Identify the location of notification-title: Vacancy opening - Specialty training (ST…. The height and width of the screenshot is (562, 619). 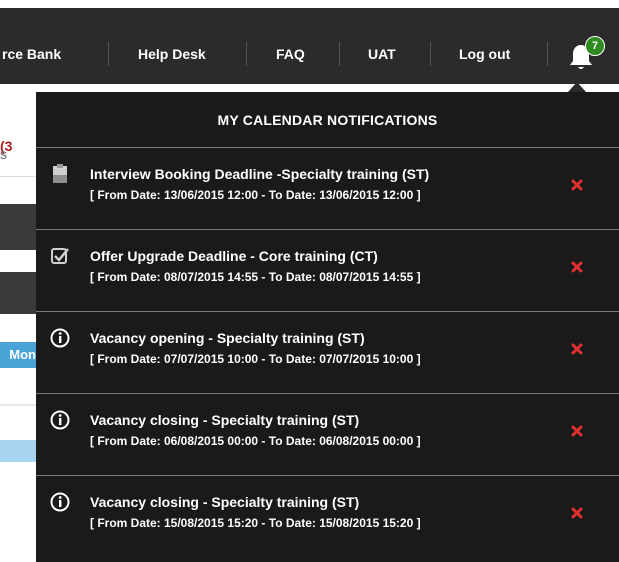
(227, 338).